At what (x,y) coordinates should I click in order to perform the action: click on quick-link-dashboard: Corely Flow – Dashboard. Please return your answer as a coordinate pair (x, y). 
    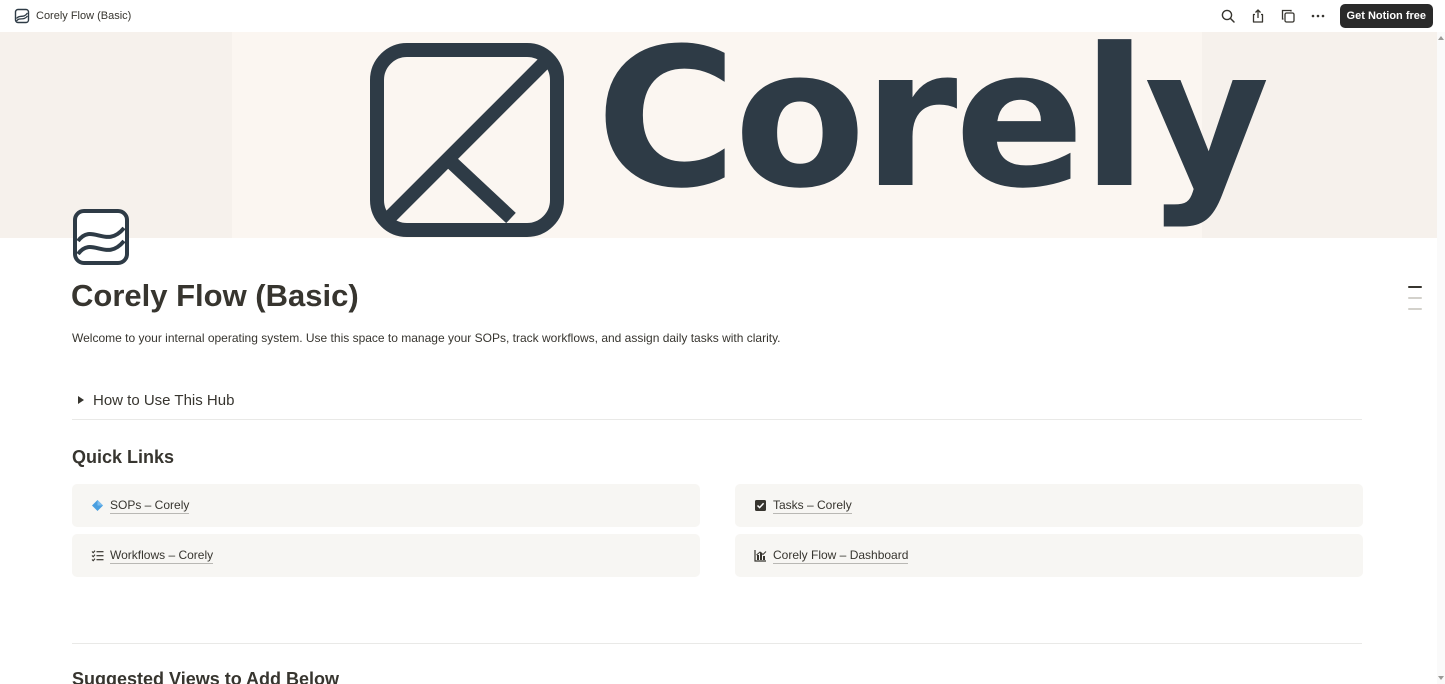
    Looking at the image, I should click on (1049, 555).